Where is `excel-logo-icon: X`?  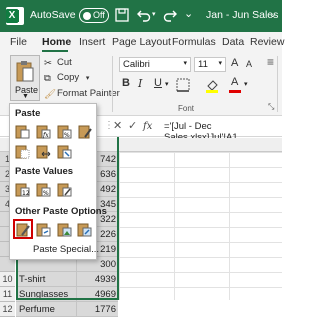
excel-logo-icon: X is located at coordinates (15, 16).